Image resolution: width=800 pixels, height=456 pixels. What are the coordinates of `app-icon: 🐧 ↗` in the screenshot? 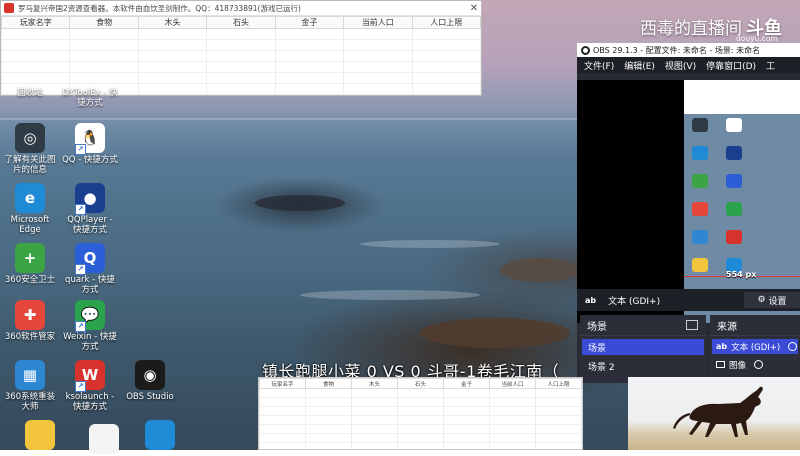 It's located at (90, 139).